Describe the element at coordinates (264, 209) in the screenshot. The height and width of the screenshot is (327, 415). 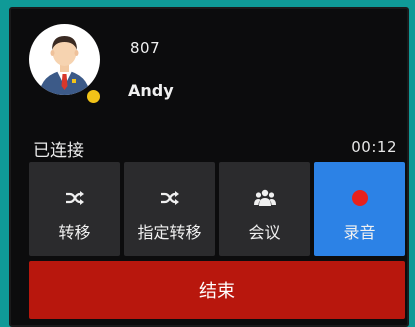
I see `conference-button: 会议` at that location.